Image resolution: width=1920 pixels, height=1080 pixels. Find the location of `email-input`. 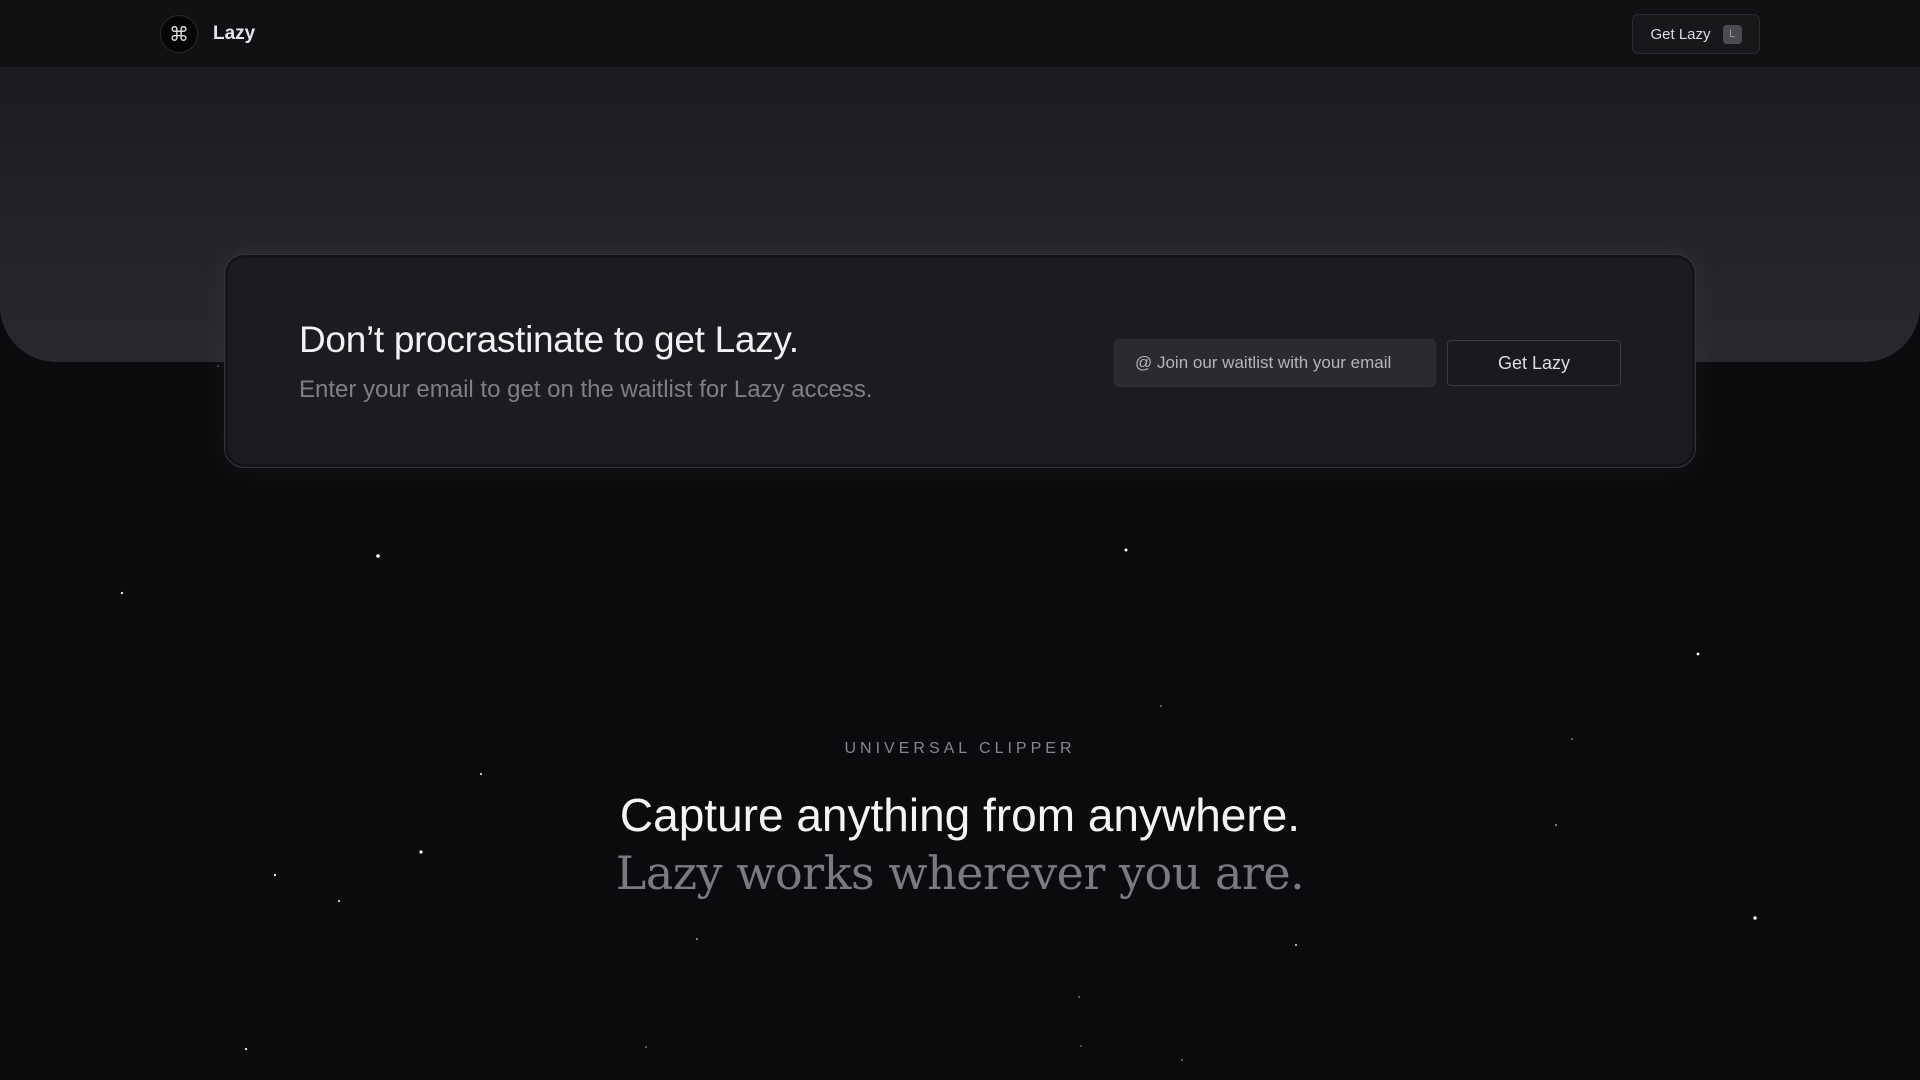

email-input is located at coordinates (1275, 363).